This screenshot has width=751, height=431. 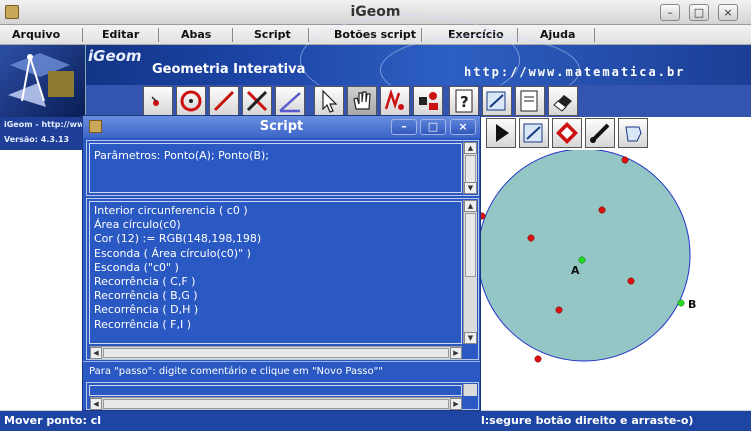 What do you see at coordinates (562, 103) in the screenshot?
I see `eraser-icon` at bounding box center [562, 103].